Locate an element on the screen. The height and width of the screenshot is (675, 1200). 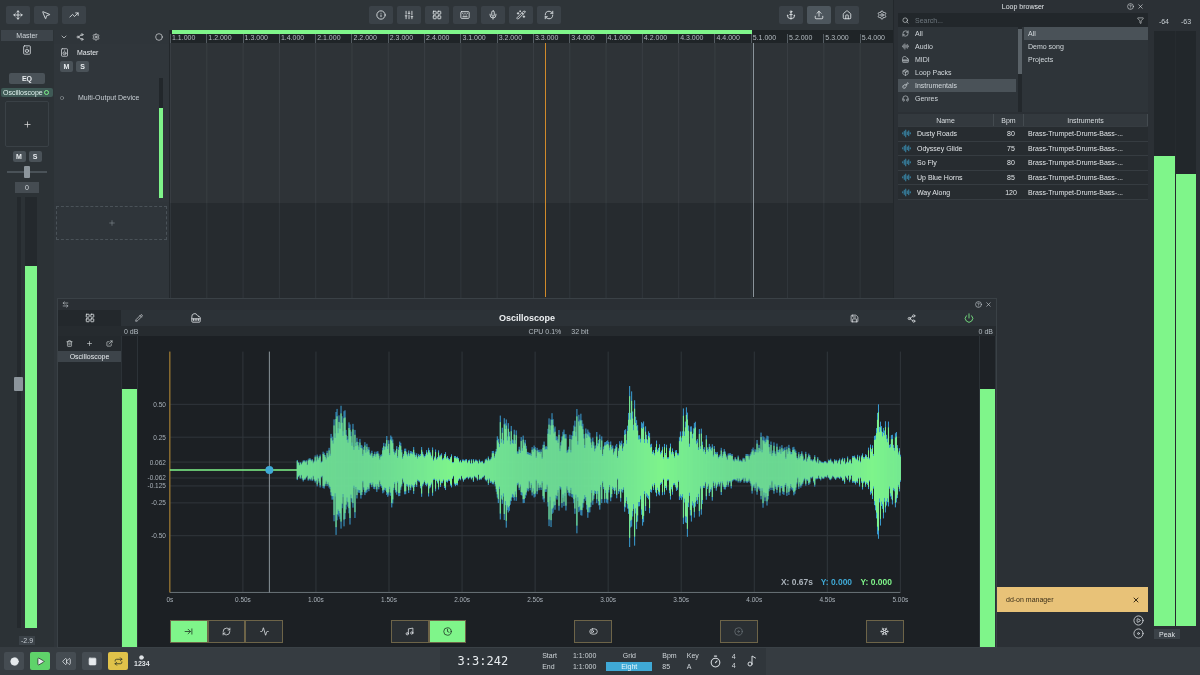
sidebar-toggle is located at coordinates (89, 318).